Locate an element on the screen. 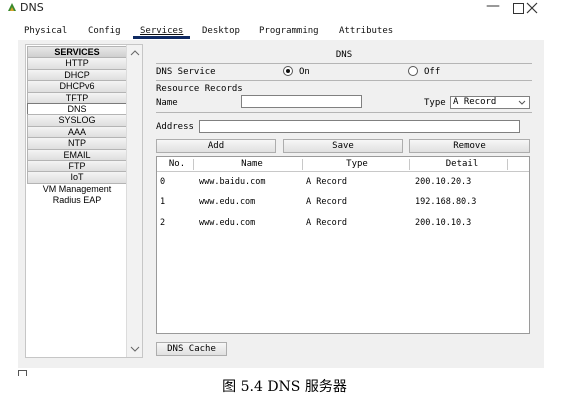 This screenshot has height=409, width=569. type-select: A Record is located at coordinates (490, 102).